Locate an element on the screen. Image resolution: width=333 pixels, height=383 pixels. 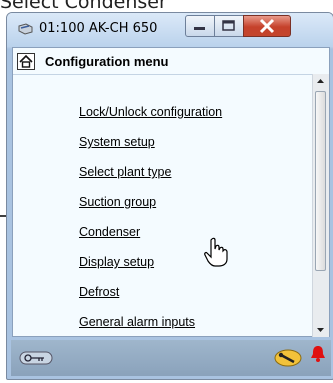
menu-item-condenser: Condenser is located at coordinates (109, 232).